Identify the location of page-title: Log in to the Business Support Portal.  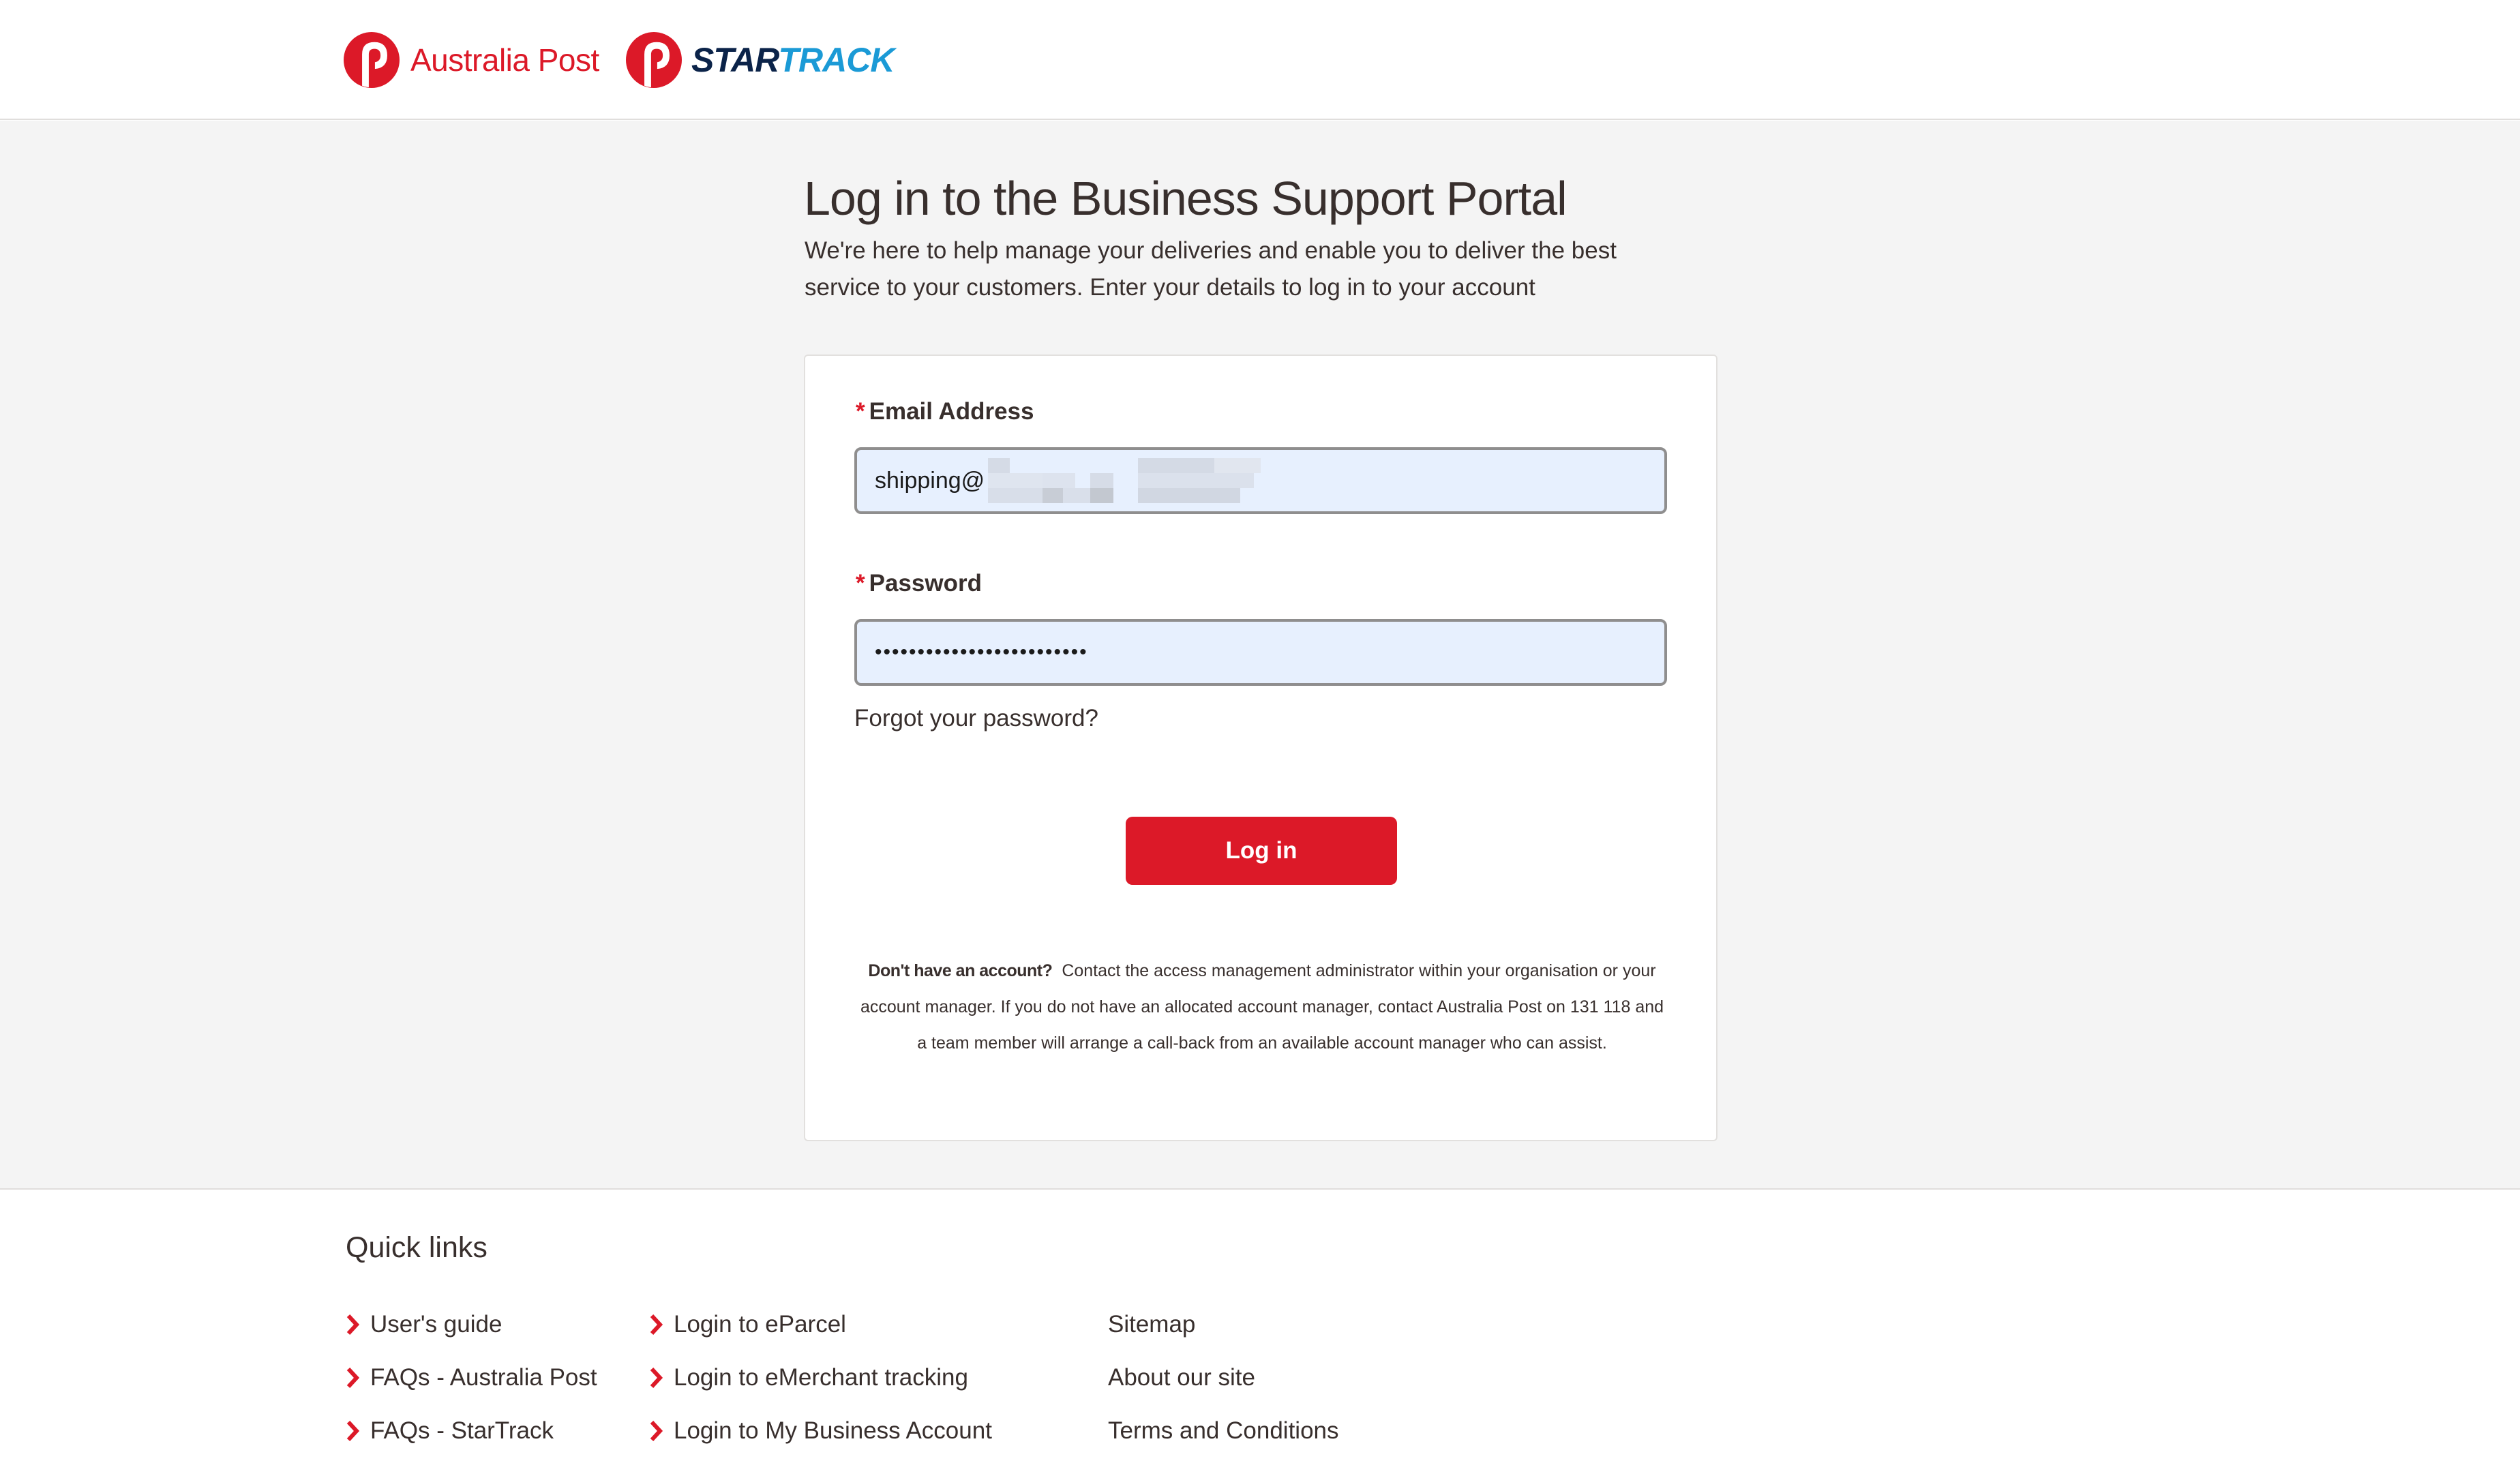
(1185, 199).